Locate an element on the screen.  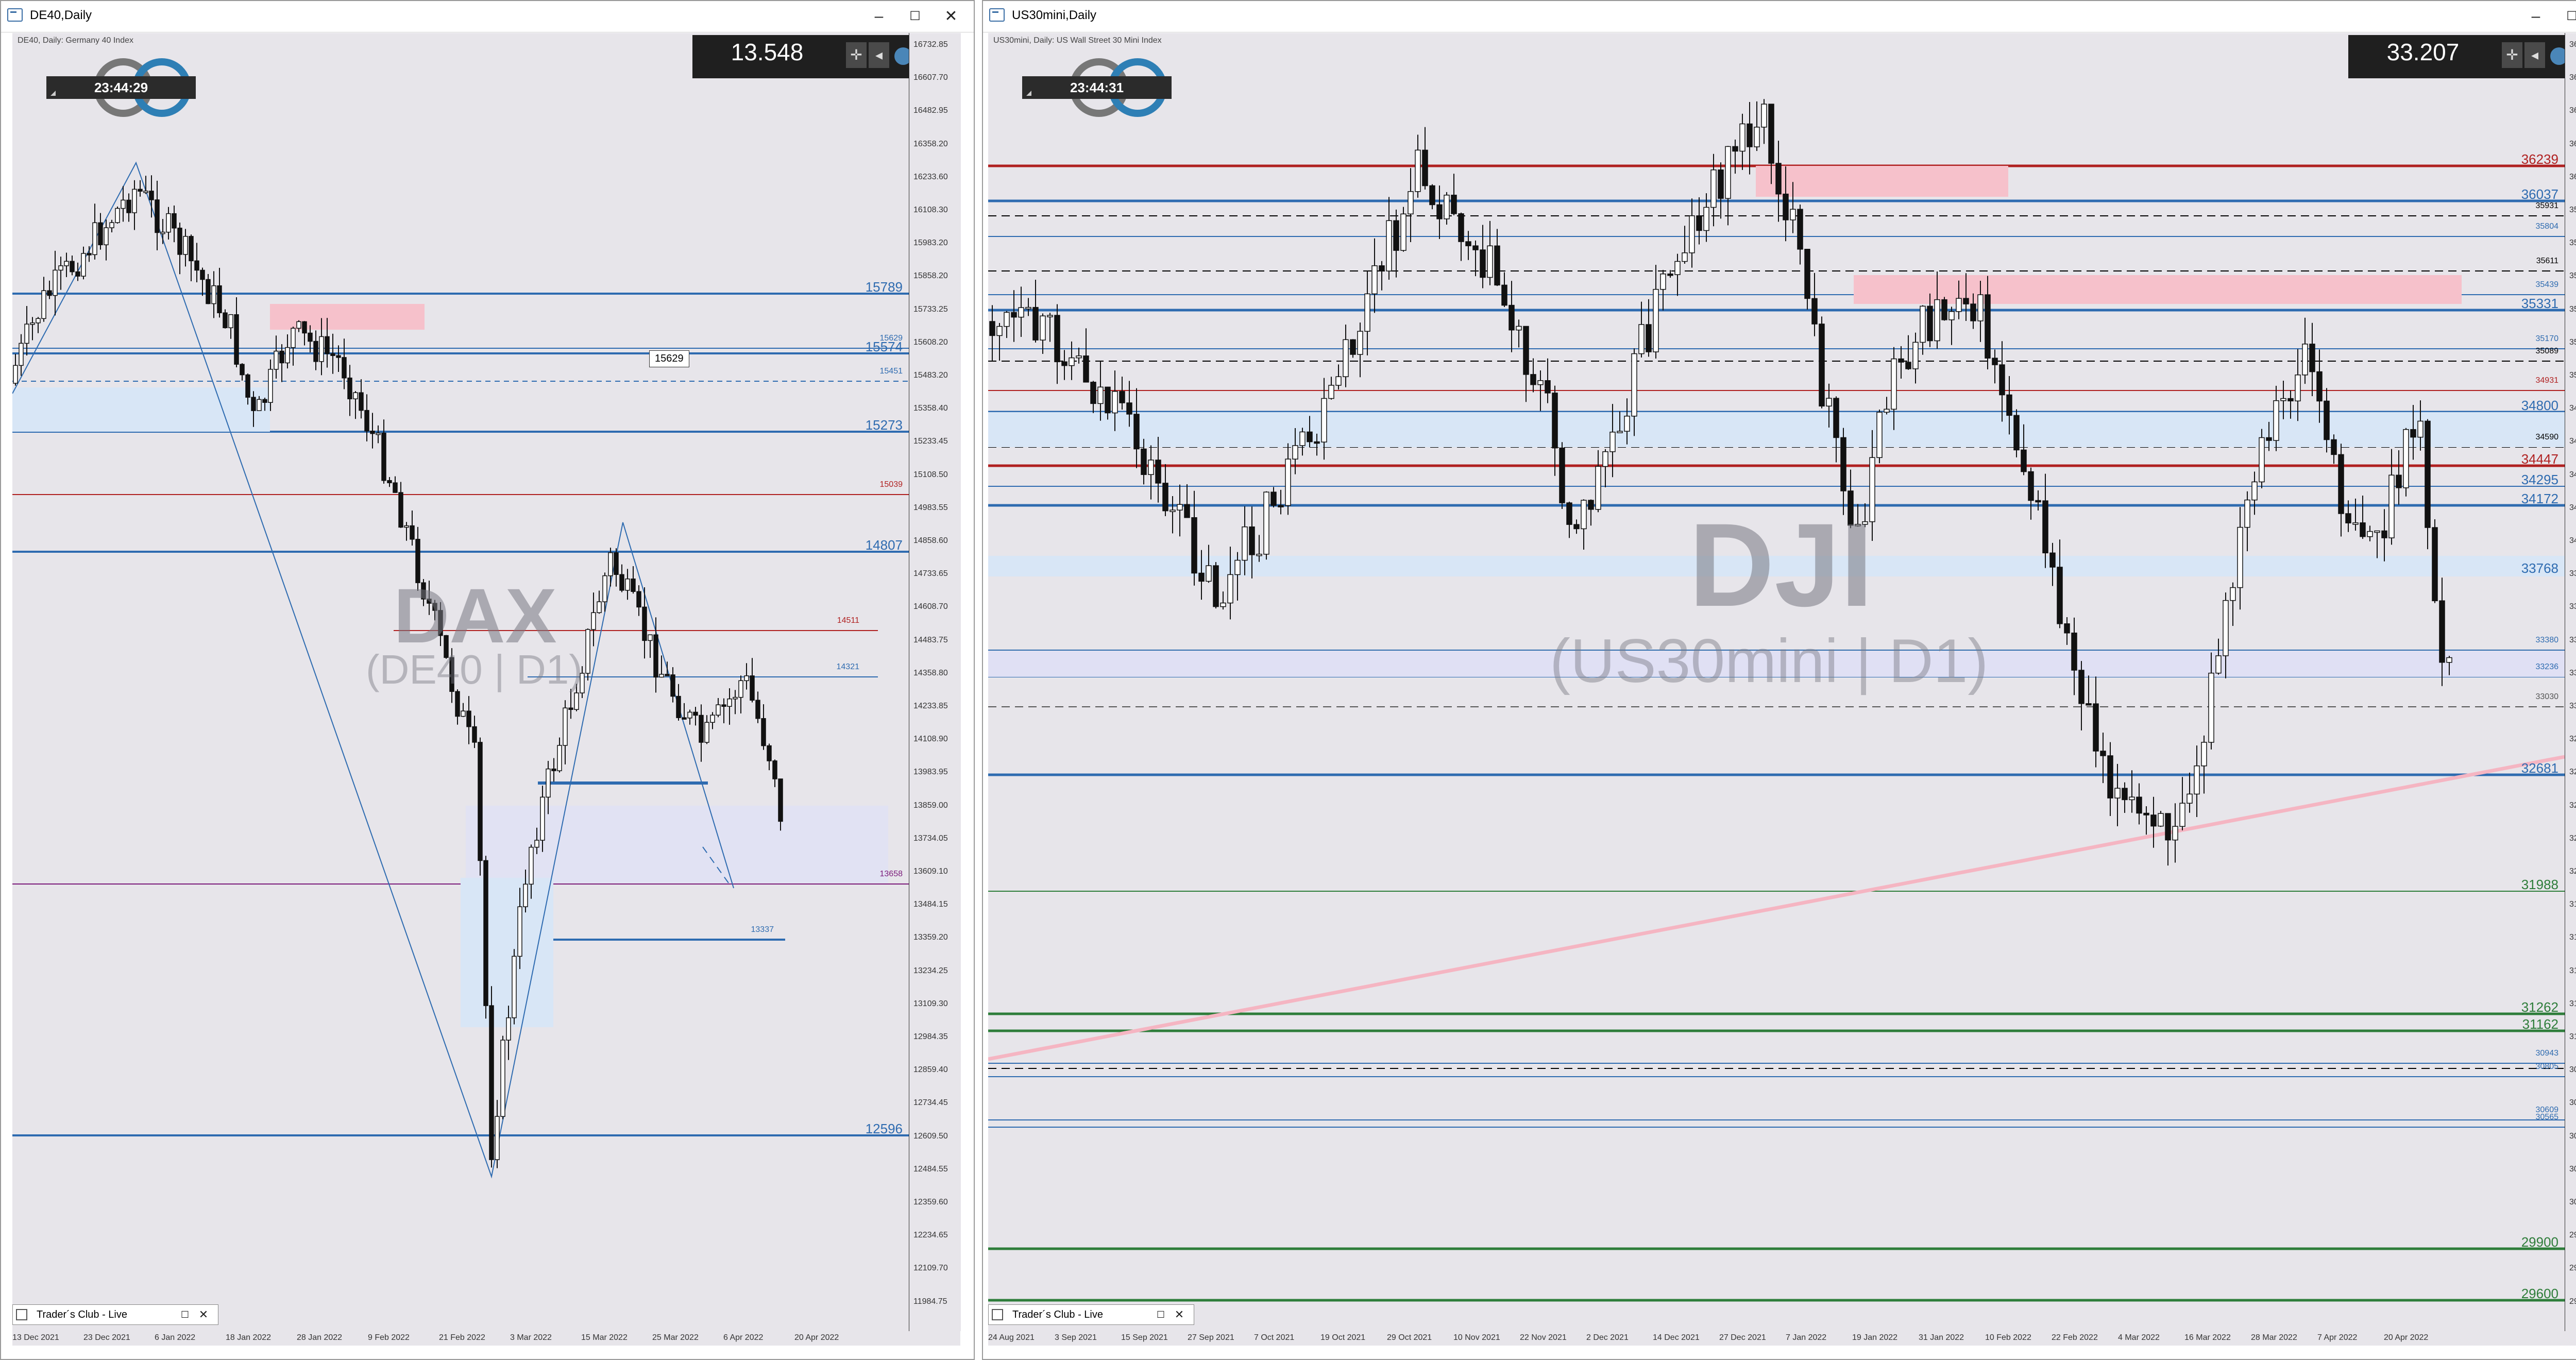
date-tick: 24 Aug 2021 is located at coordinates (1011, 1337).